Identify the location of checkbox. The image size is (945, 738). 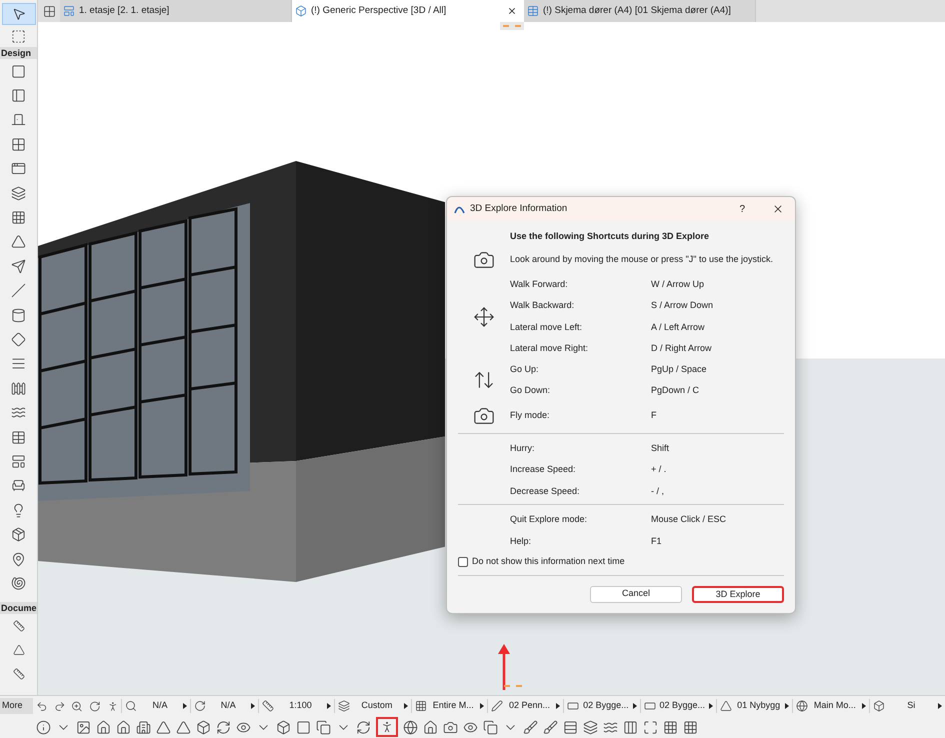
(463, 561).